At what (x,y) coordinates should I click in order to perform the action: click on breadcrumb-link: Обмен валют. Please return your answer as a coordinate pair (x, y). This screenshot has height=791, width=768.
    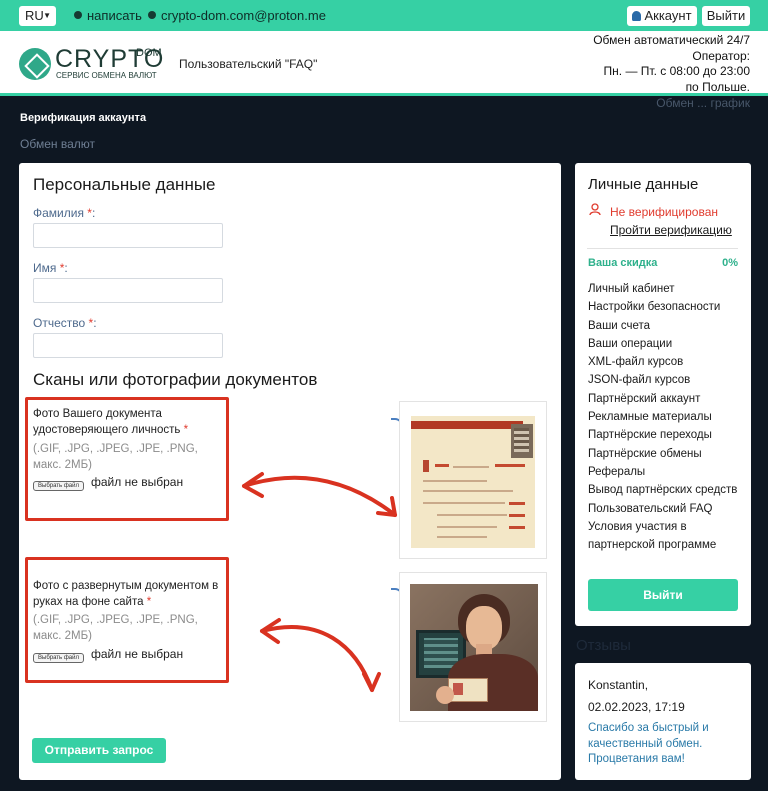
    Looking at the image, I should click on (57, 144).